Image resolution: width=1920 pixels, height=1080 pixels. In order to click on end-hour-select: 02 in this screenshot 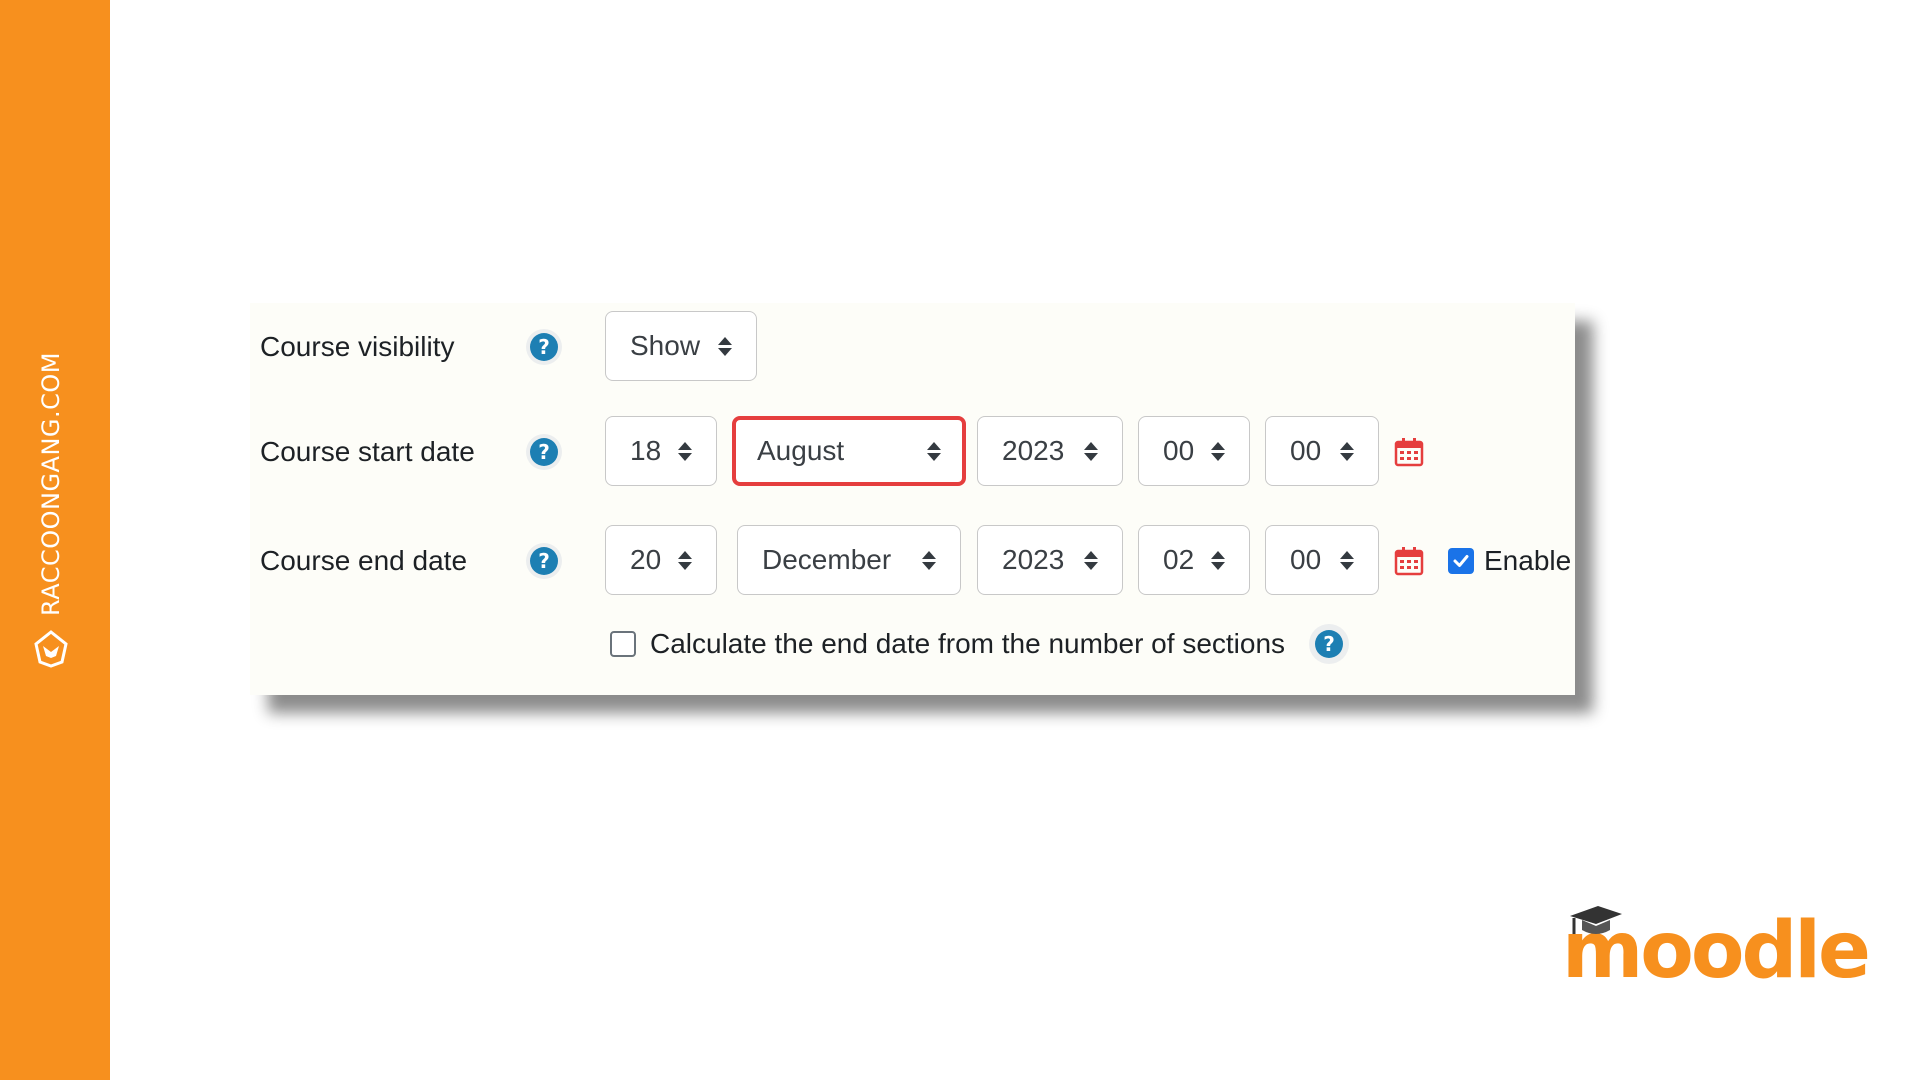, I will do `click(1194, 560)`.